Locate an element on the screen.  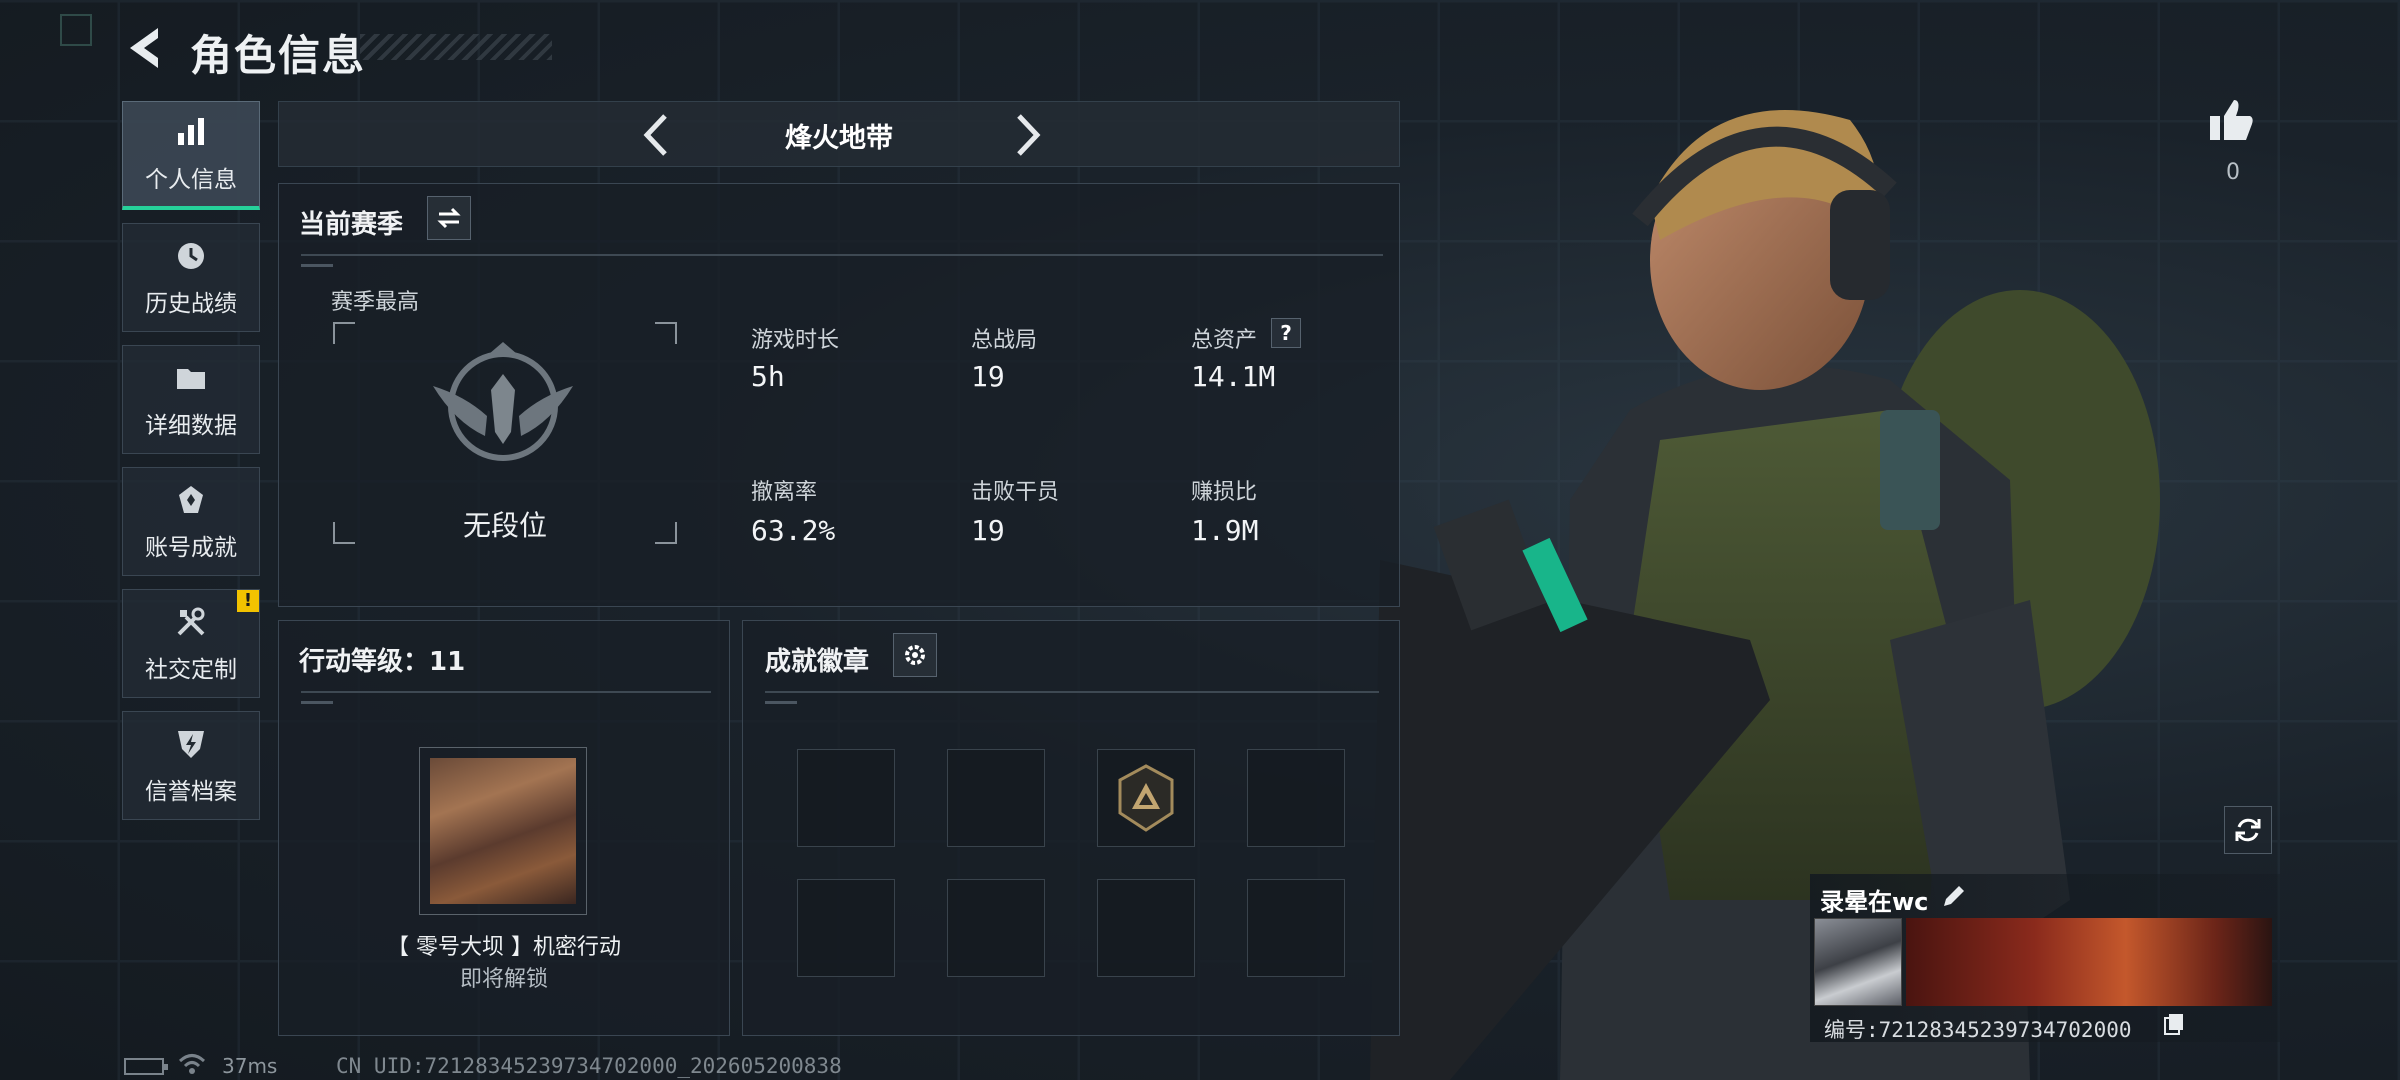
sidebar-item-social-custom: ! 社交定制 is located at coordinates (191, 643).